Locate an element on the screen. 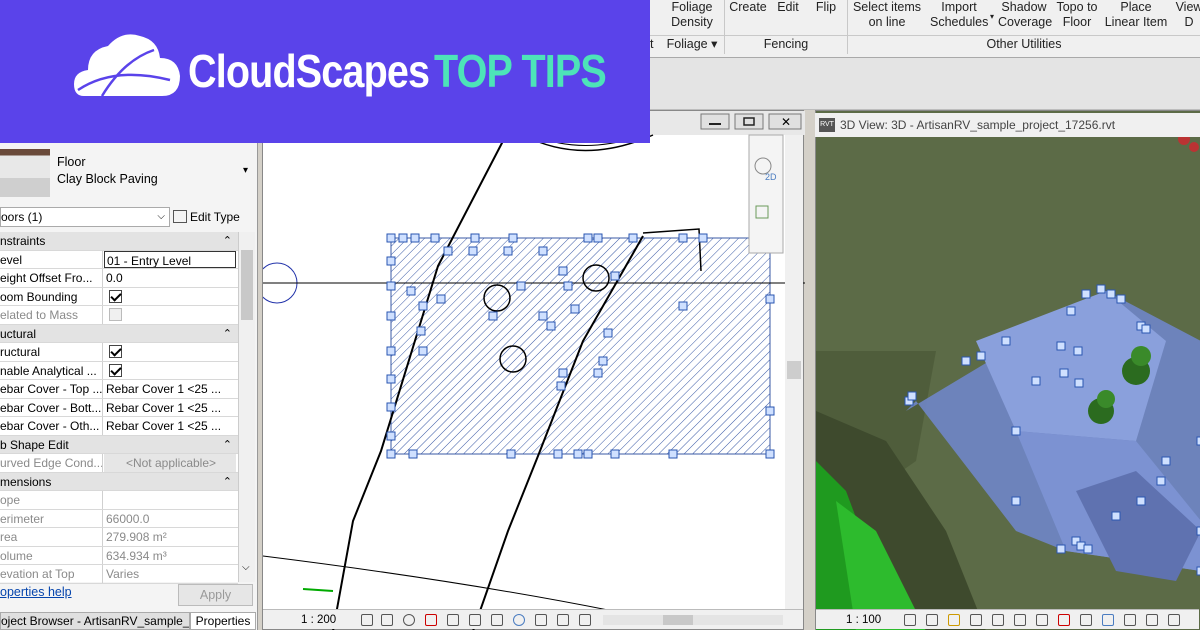 This screenshot has width=1200, height=630. scroll-down-icon: ⌵ is located at coordinates (246, 567).